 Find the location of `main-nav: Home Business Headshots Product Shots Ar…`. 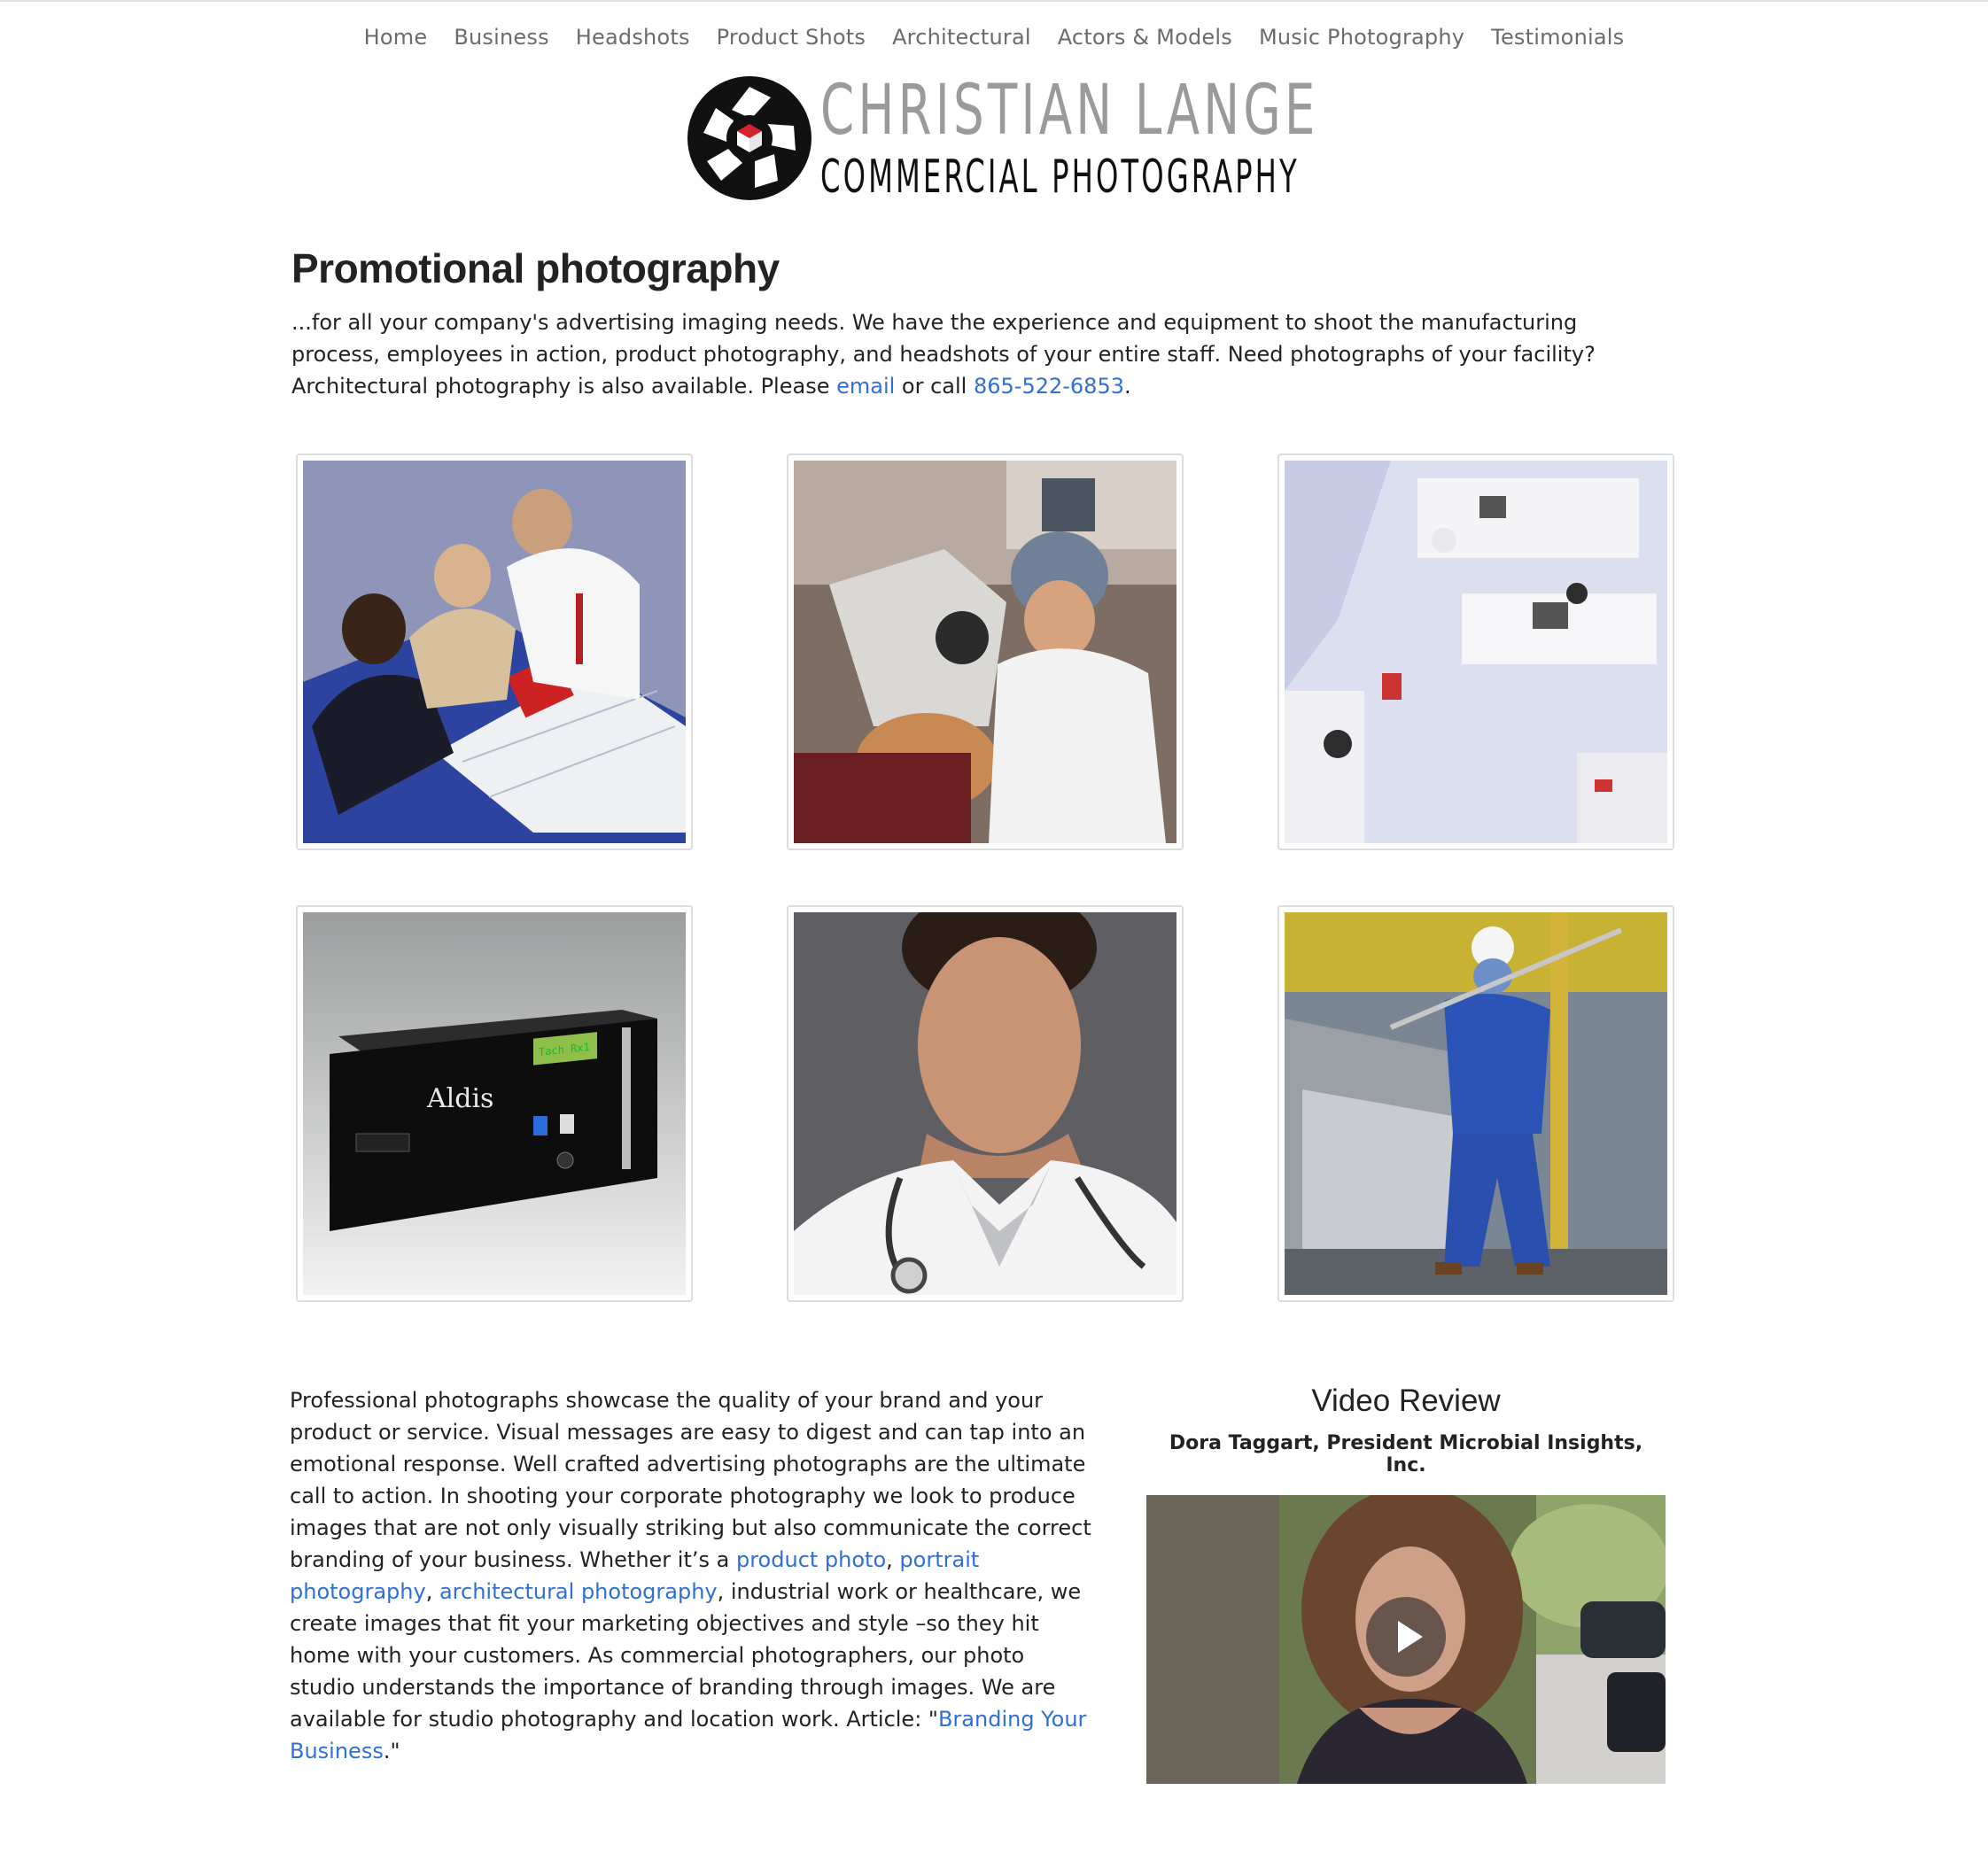

main-nav: Home Business Headshots Product Shots Ar… is located at coordinates (994, 37).